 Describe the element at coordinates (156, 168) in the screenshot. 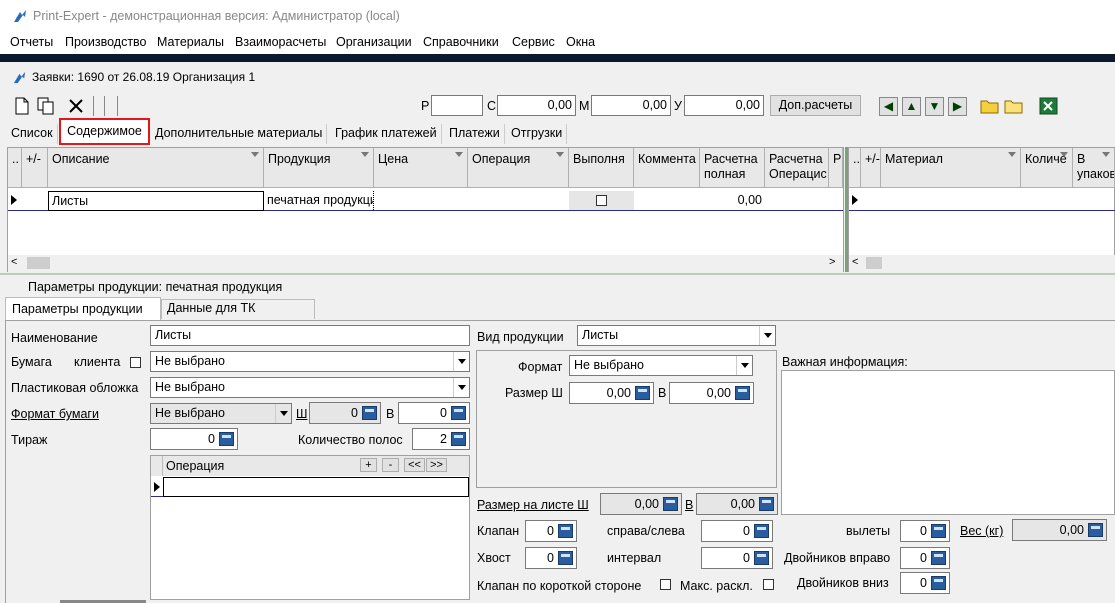

I see `grid-col-description: Описание` at that location.